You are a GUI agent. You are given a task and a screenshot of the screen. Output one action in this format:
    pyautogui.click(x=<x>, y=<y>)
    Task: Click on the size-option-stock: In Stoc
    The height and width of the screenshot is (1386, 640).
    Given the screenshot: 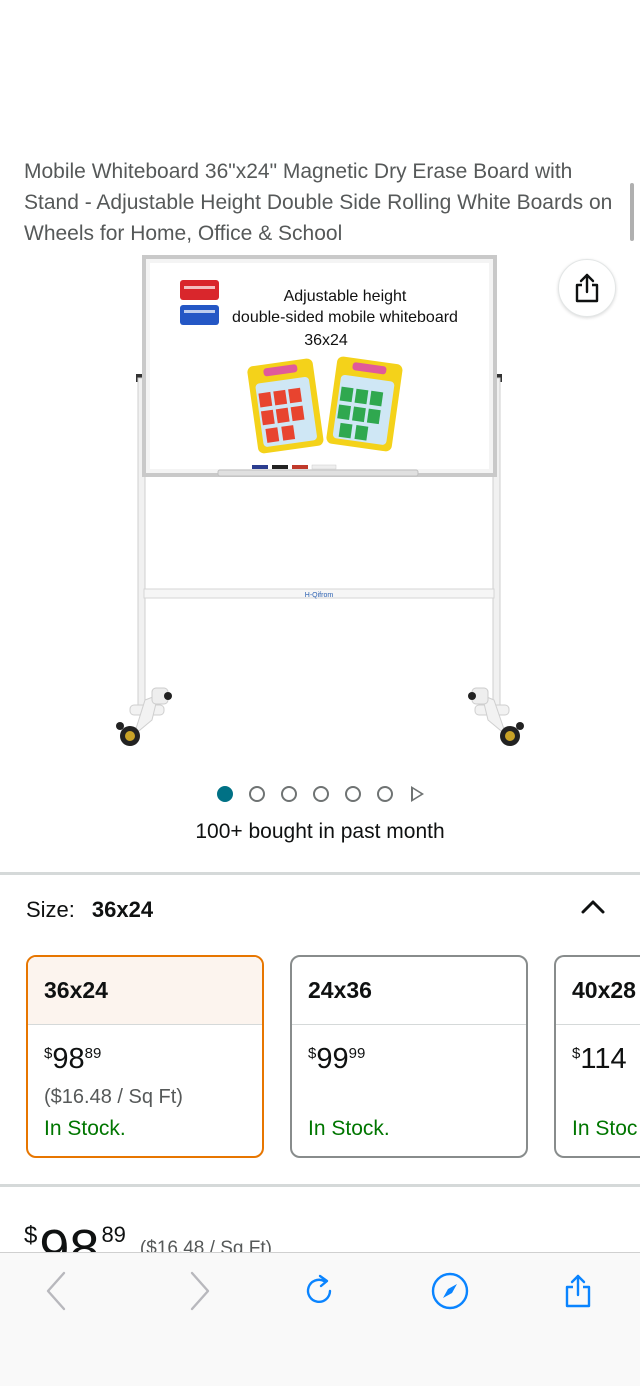 What is the action you would take?
    pyautogui.click(x=605, y=1128)
    